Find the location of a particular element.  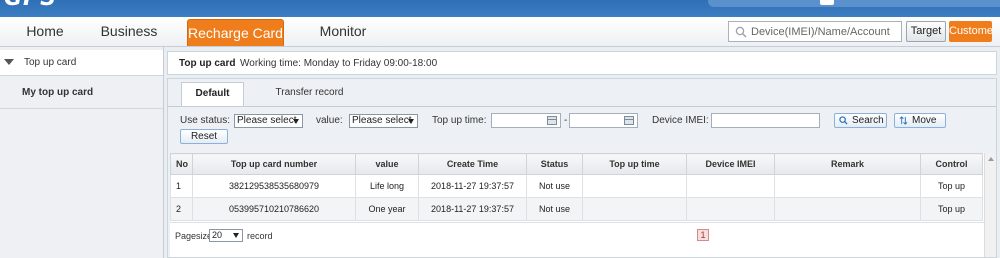

column-header: Device IMEI is located at coordinates (730, 164).